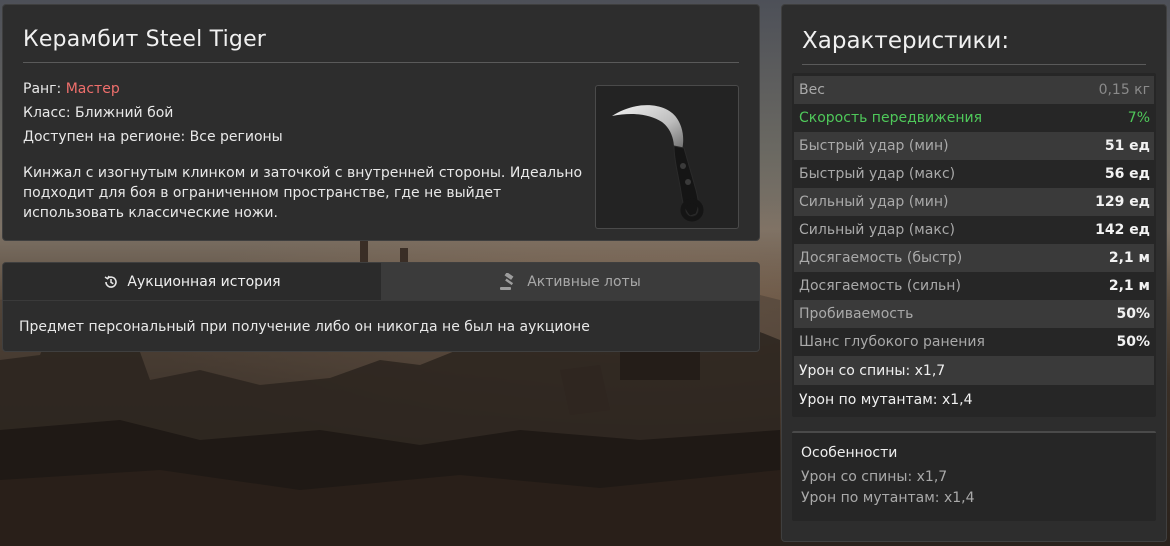  What do you see at coordinates (974, 174) in the screenshot?
I see `stat-row-quick-max: Быстрый удар (макс) 56 ед` at bounding box center [974, 174].